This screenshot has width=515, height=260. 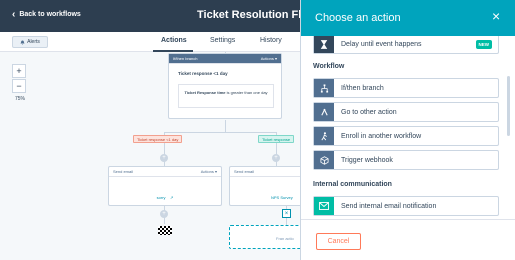 What do you see at coordinates (19, 71) in the screenshot?
I see `zoom-in-button: +` at bounding box center [19, 71].